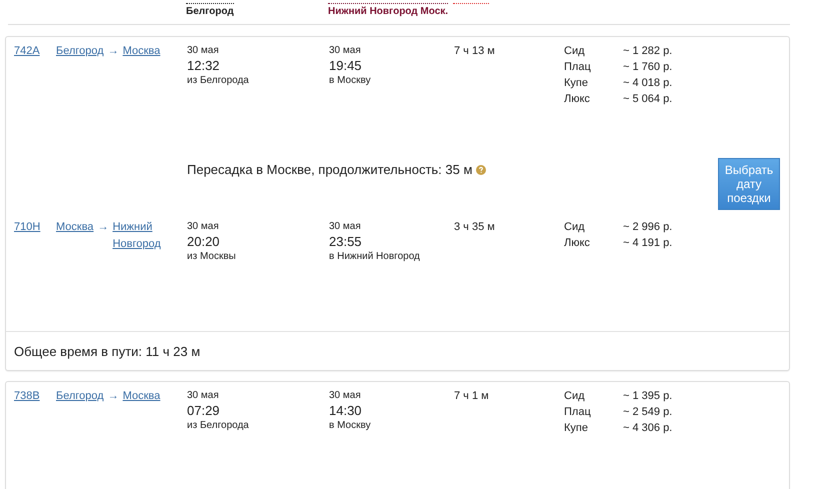 This screenshot has height=489, width=820. Describe the element at coordinates (647, 227) in the screenshot. I see `price-text: ~ 2 996 р.` at that location.